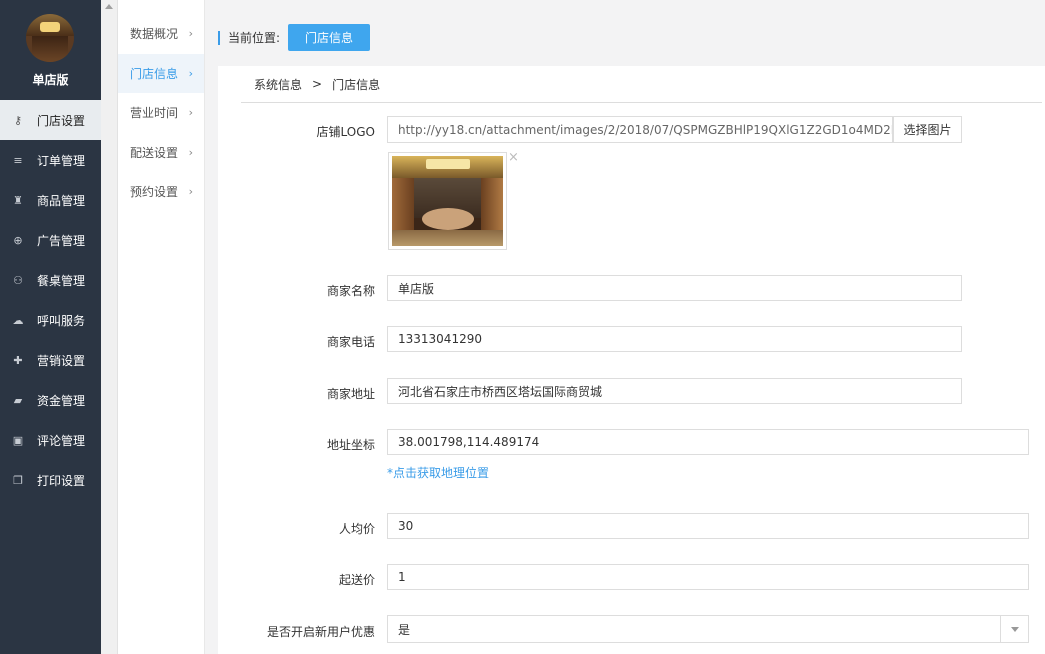 The width and height of the screenshot is (1045, 654). What do you see at coordinates (708, 526) in the screenshot?
I see `average-price-input: 30` at bounding box center [708, 526].